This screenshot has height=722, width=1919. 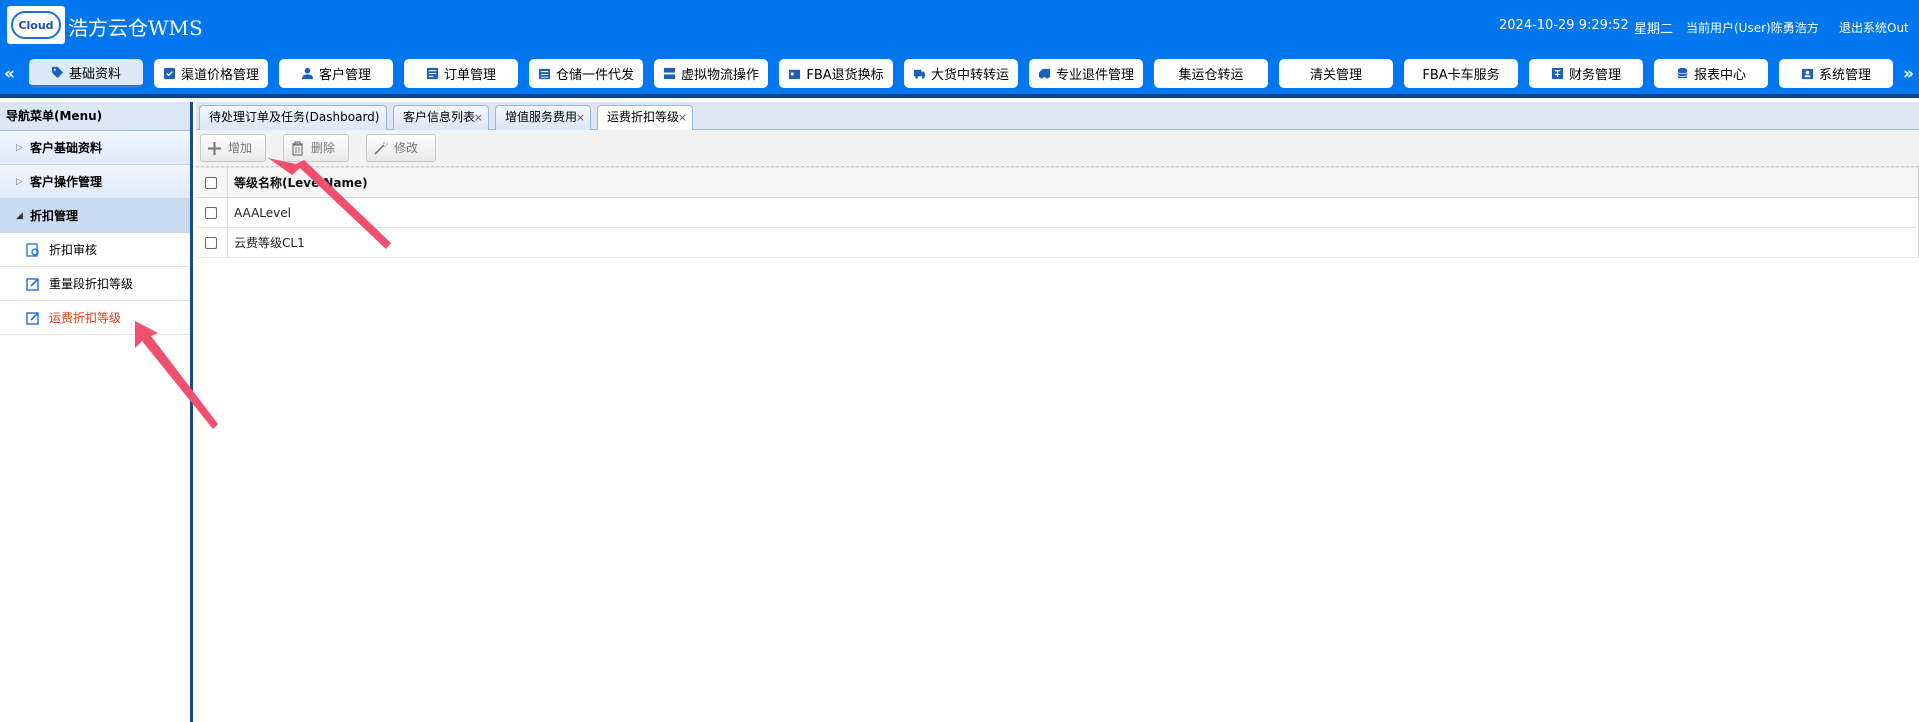 I want to click on table-row: AAALevel, so click(x=1057, y=213).